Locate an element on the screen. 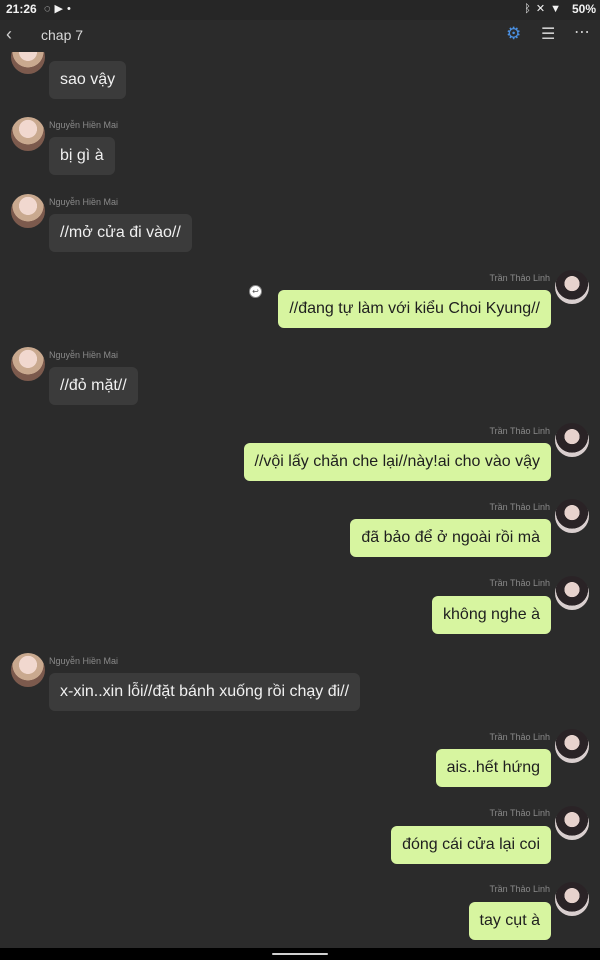 This screenshot has height=960, width=600. mute-icon: ✕ is located at coordinates (543, 9).